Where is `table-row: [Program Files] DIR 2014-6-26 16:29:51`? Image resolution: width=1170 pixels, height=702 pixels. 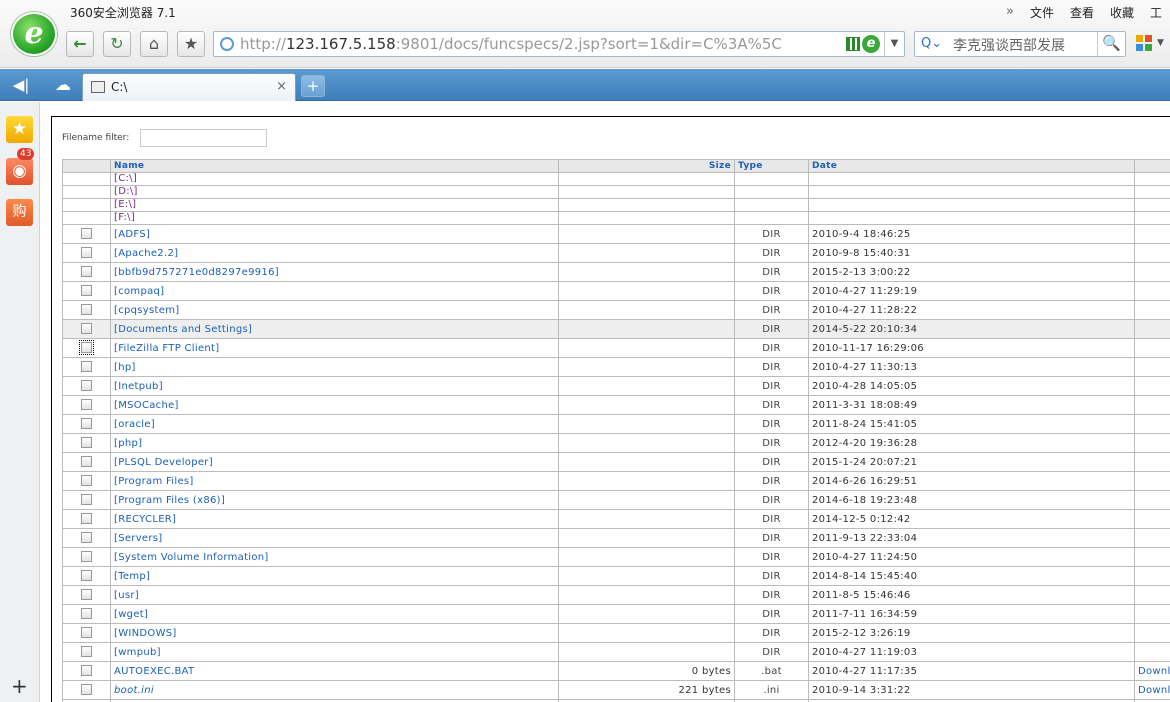
table-row: [Program Files] DIR 2014-6-26 16:29:51 is located at coordinates (616, 481).